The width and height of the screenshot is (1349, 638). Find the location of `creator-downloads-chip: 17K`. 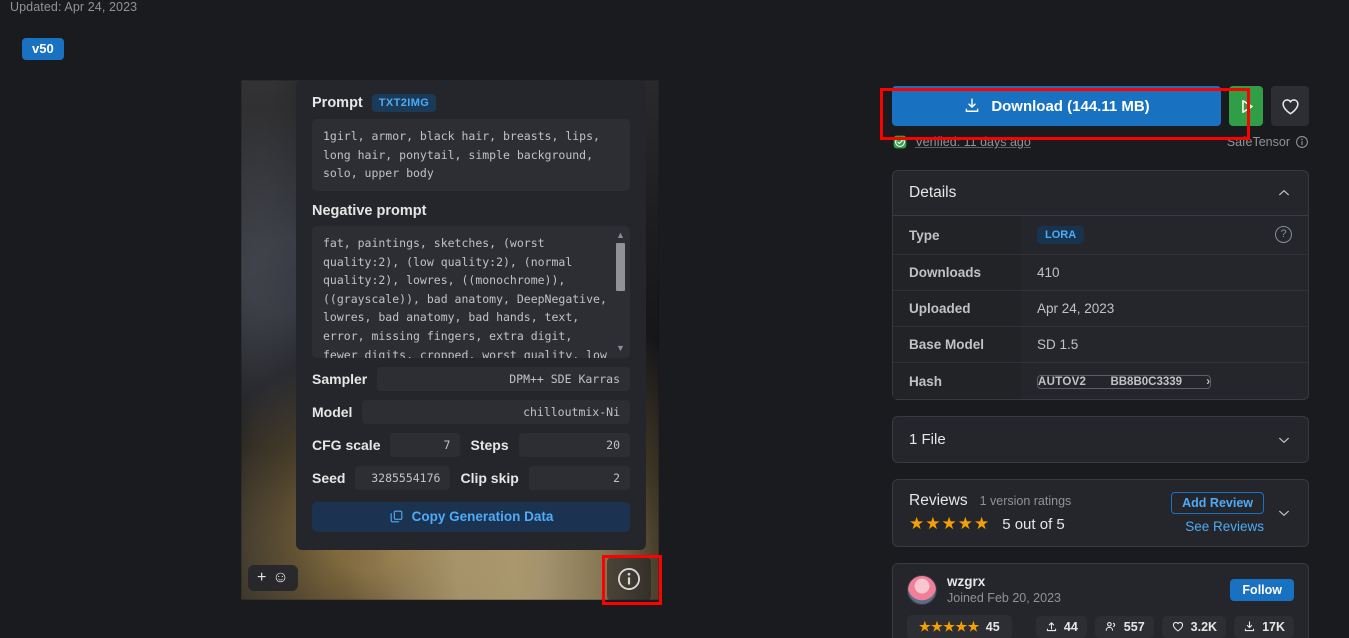

creator-downloads-chip: 17K is located at coordinates (1264, 626).